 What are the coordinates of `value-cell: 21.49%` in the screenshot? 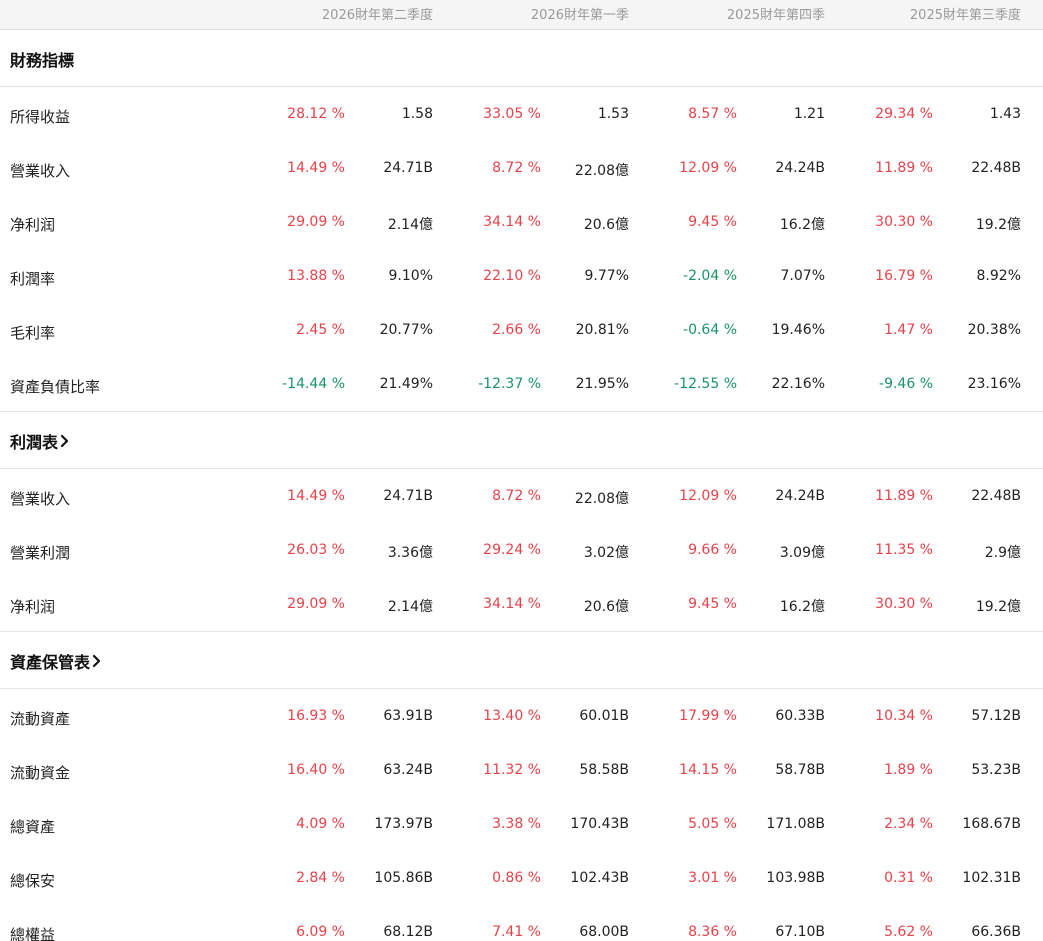 It's located at (406, 384).